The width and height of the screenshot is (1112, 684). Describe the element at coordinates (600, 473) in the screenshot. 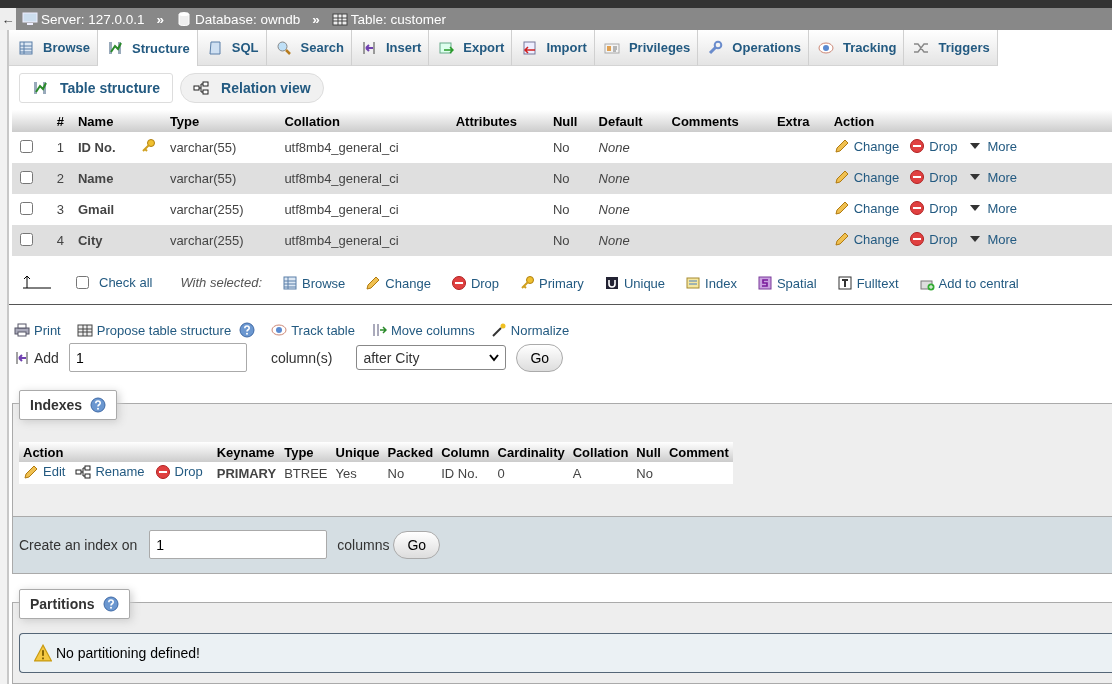

I see `table-cell: A` at that location.